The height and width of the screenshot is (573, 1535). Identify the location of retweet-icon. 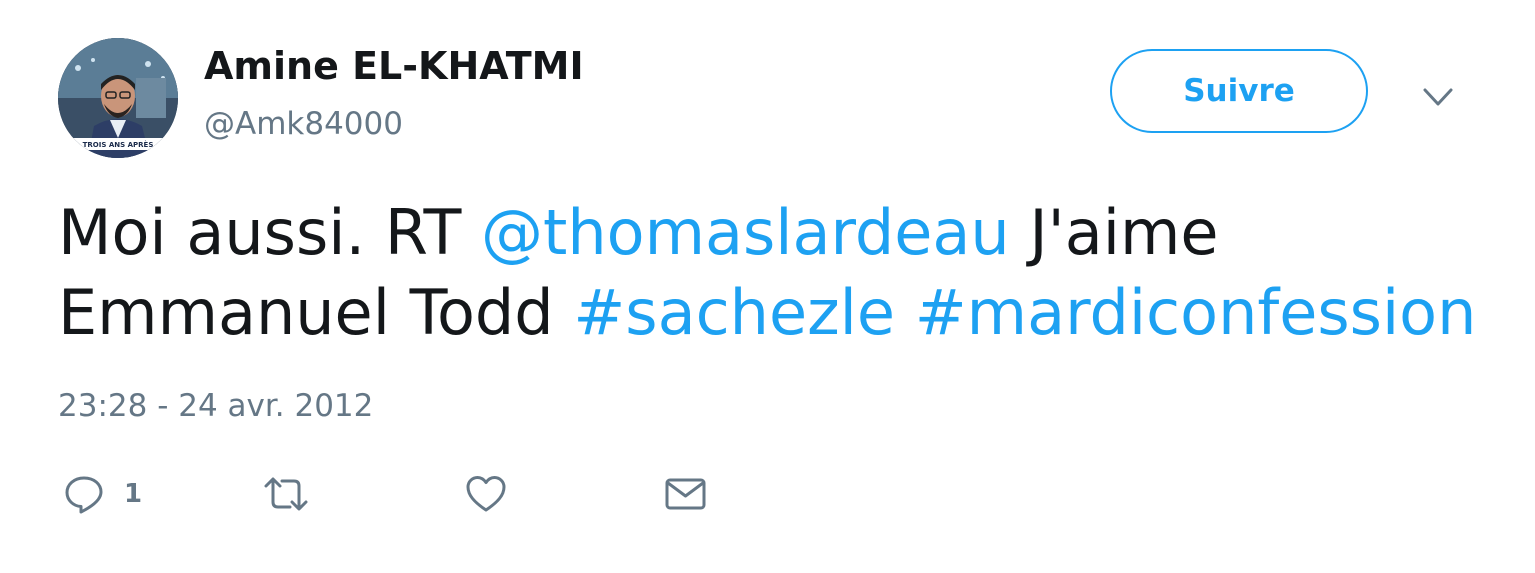
(286, 494).